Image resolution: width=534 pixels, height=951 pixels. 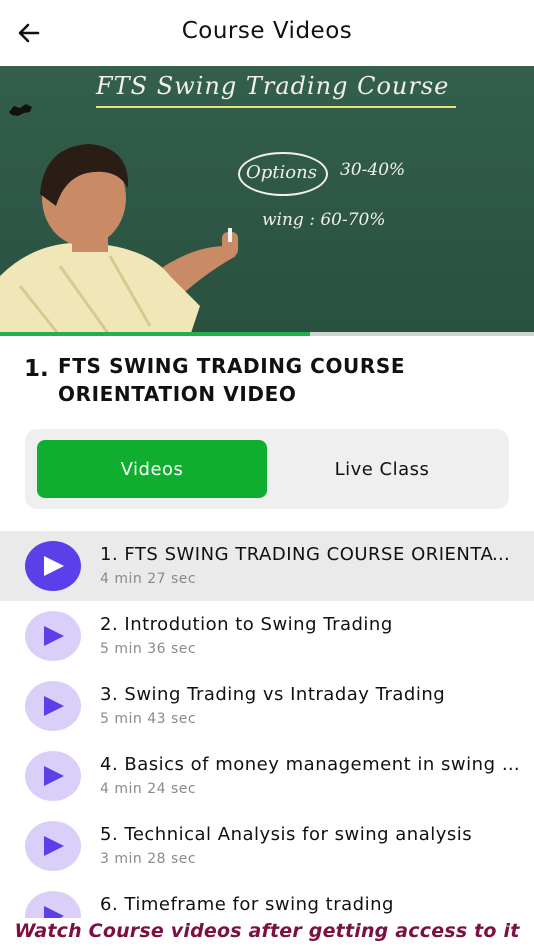 I want to click on video-progress-fill, so click(x=155, y=334).